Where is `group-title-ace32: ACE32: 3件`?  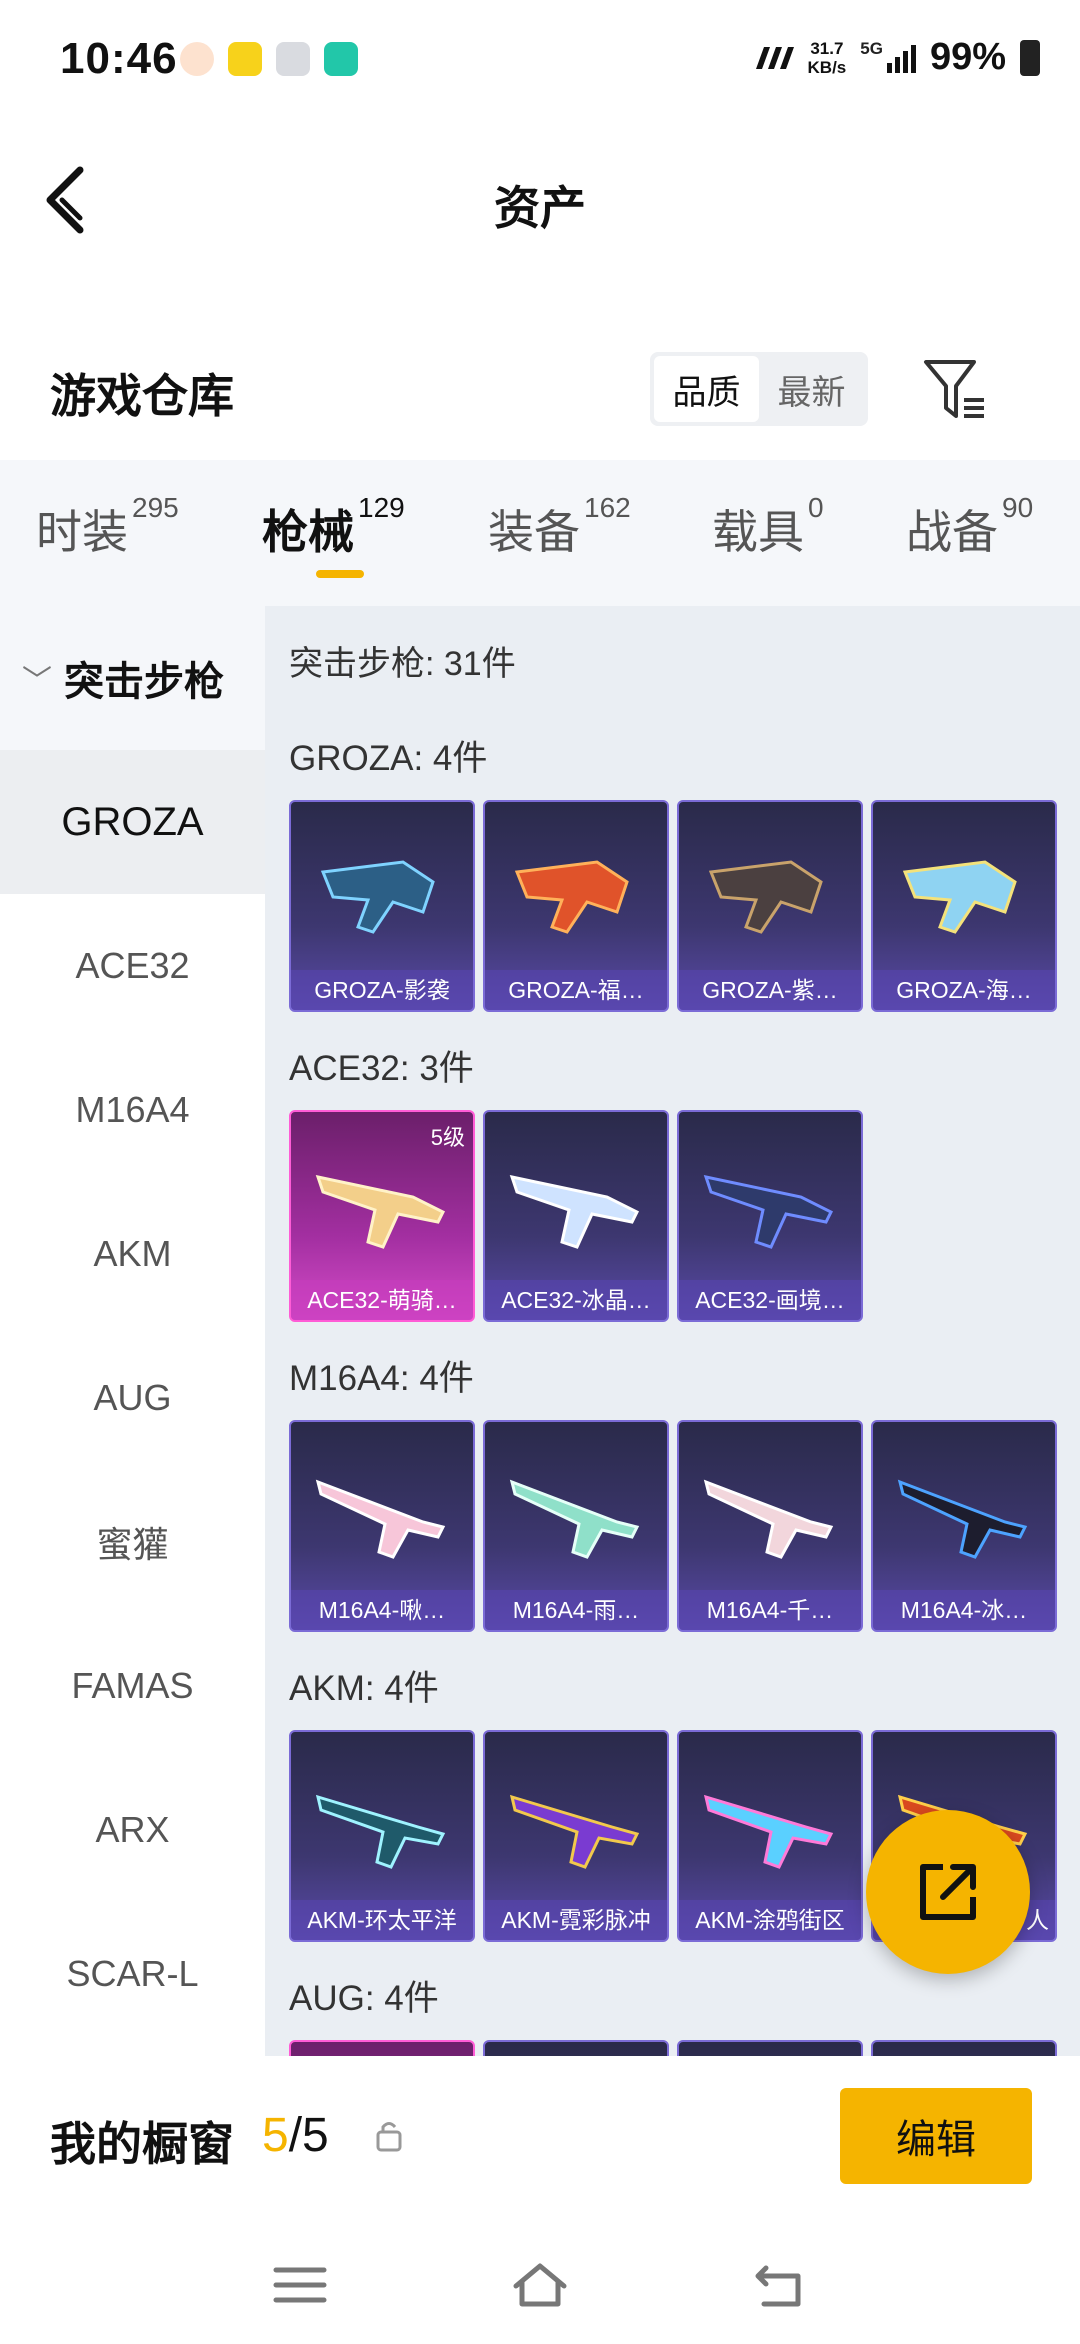
group-title-ace32: ACE32: 3件 is located at coordinates (381, 1068).